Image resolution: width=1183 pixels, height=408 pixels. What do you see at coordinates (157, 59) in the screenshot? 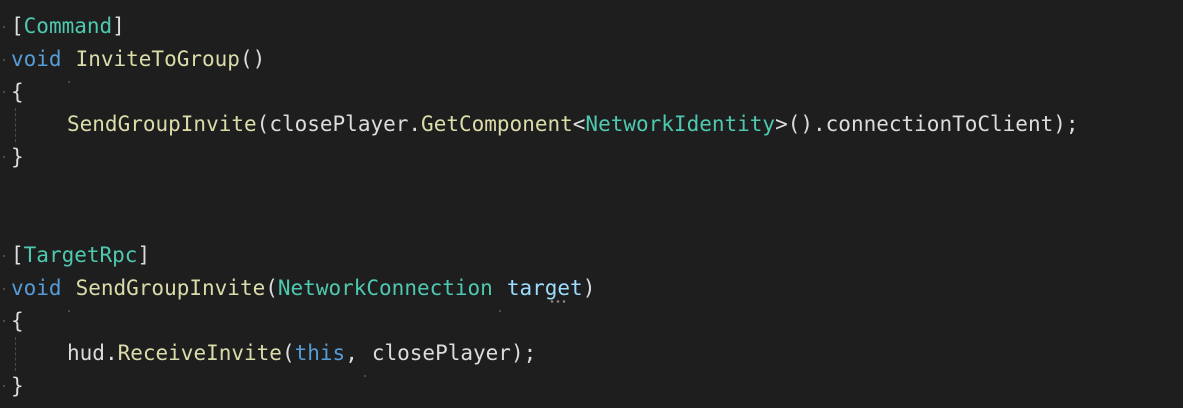
I see `method-name-invitetogroup: InviteToGroup` at bounding box center [157, 59].